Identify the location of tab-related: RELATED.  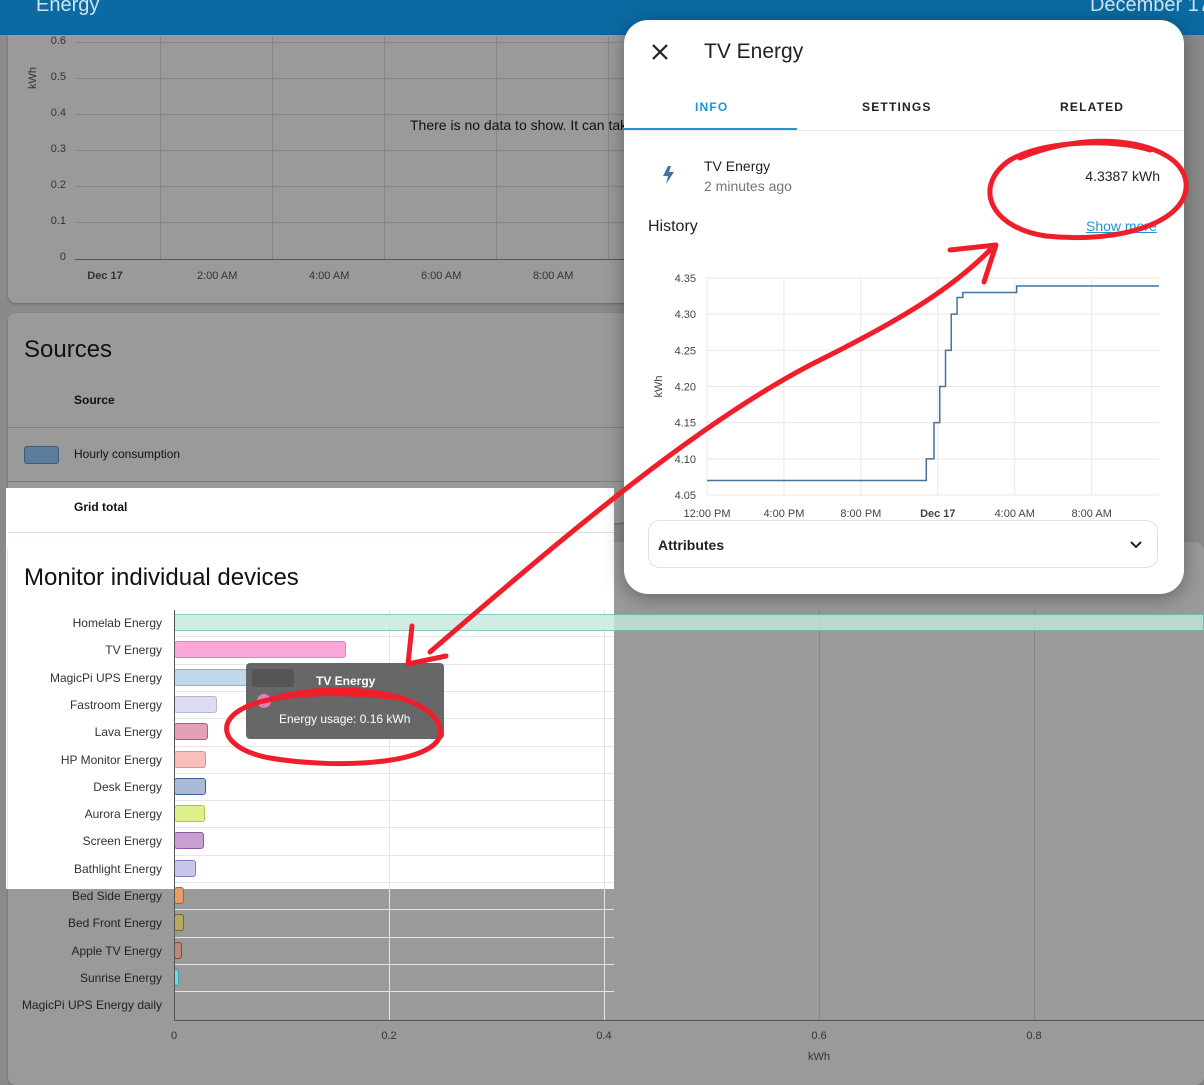
(1092, 107).